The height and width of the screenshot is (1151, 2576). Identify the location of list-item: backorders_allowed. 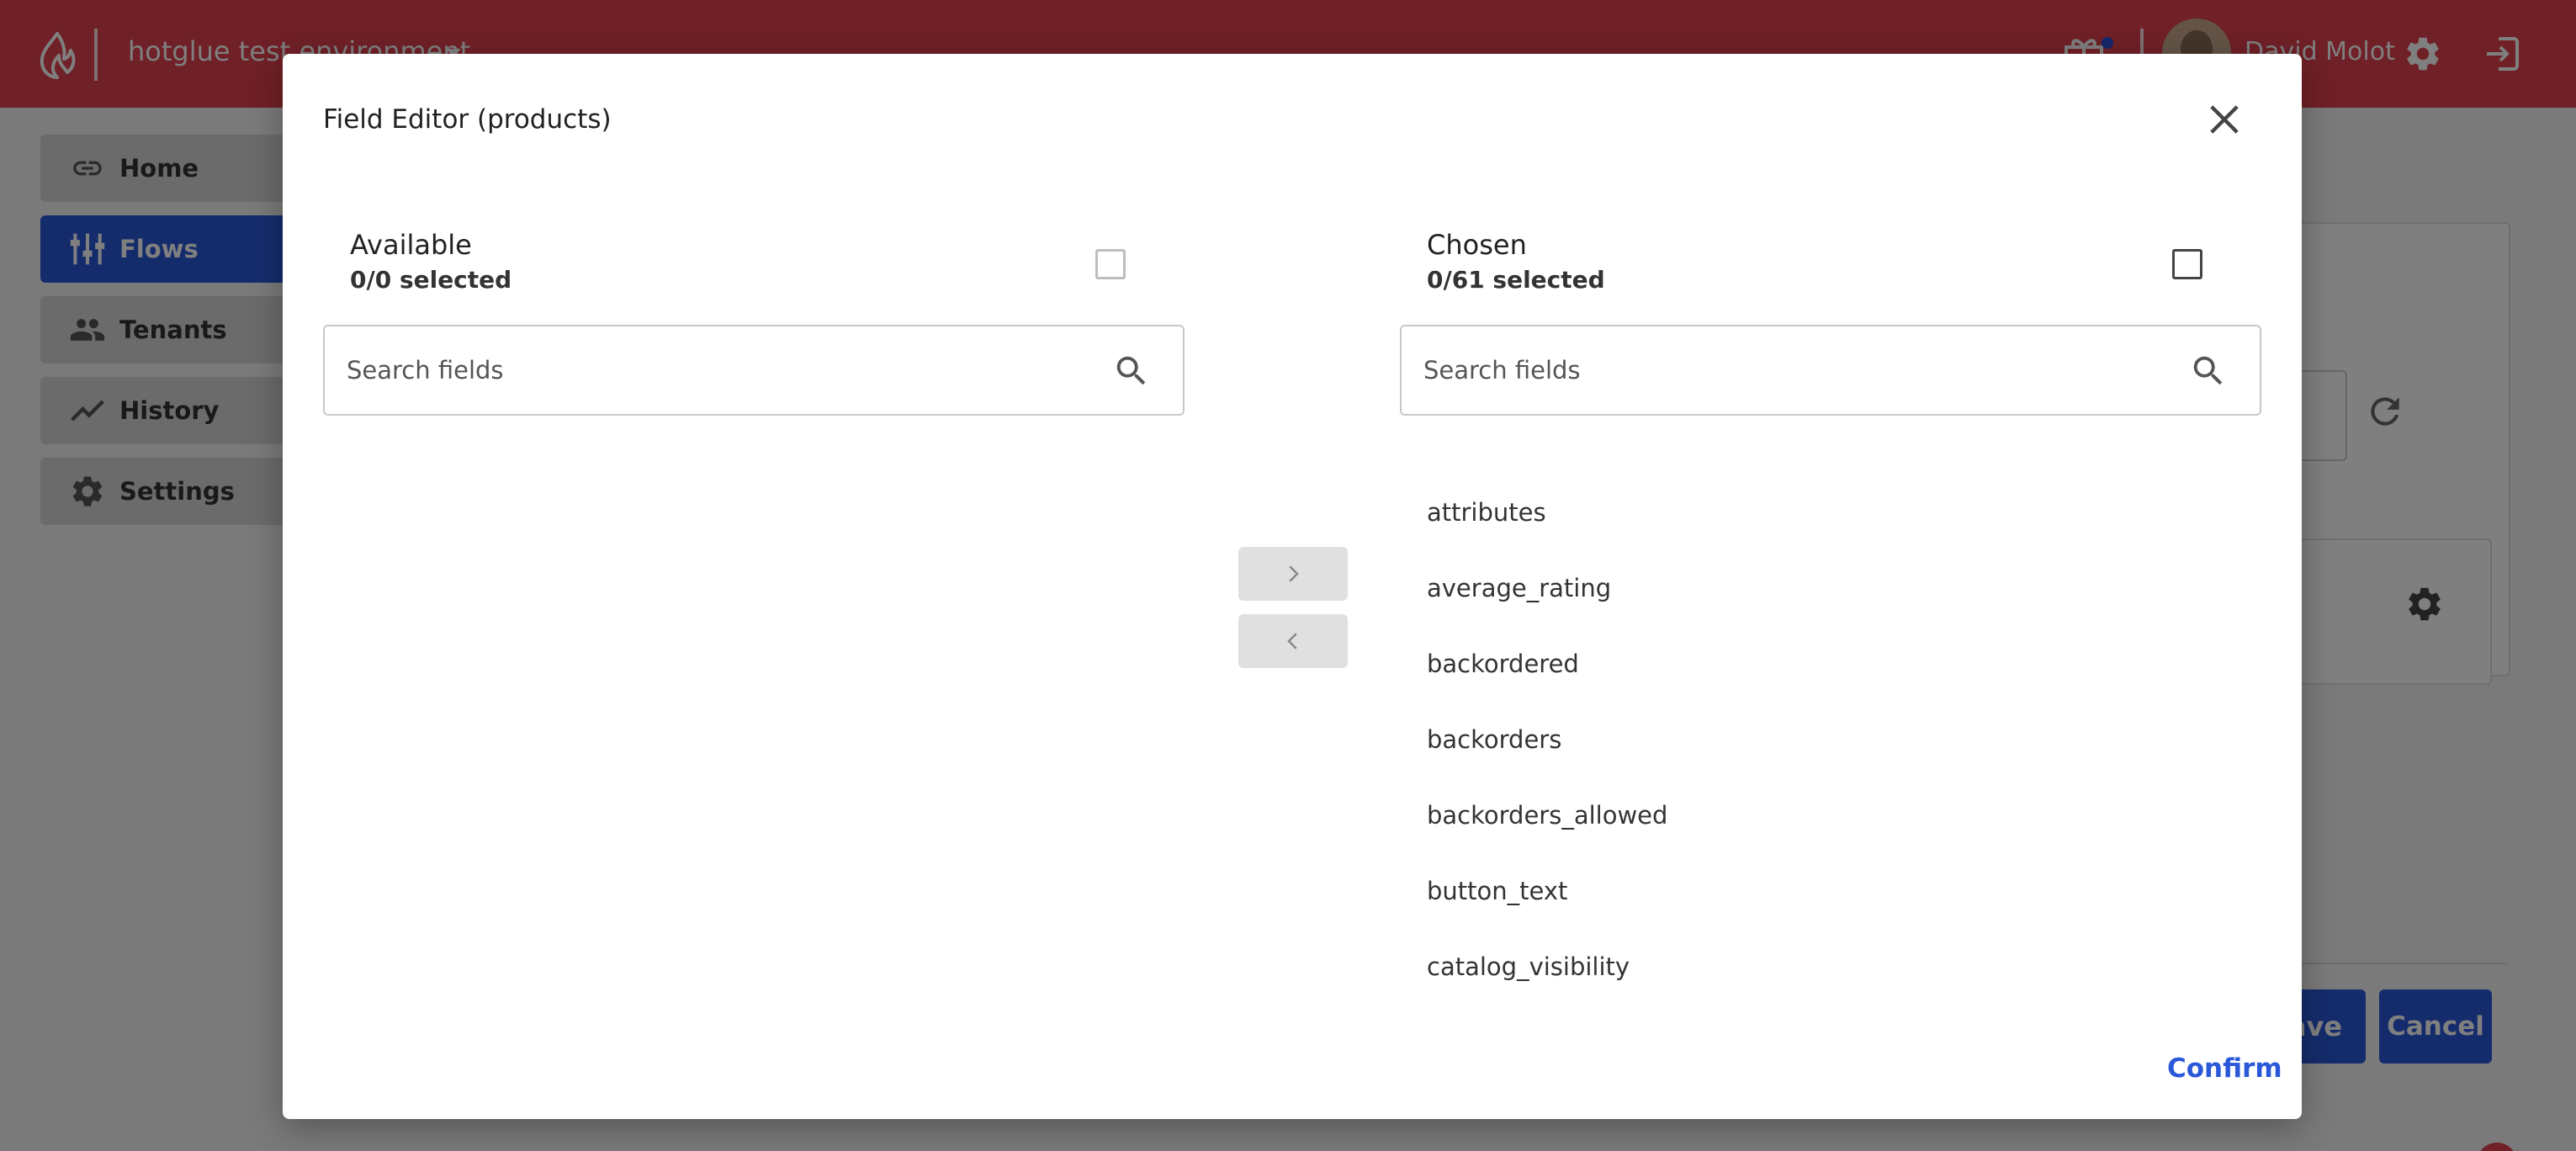
(1721, 815).